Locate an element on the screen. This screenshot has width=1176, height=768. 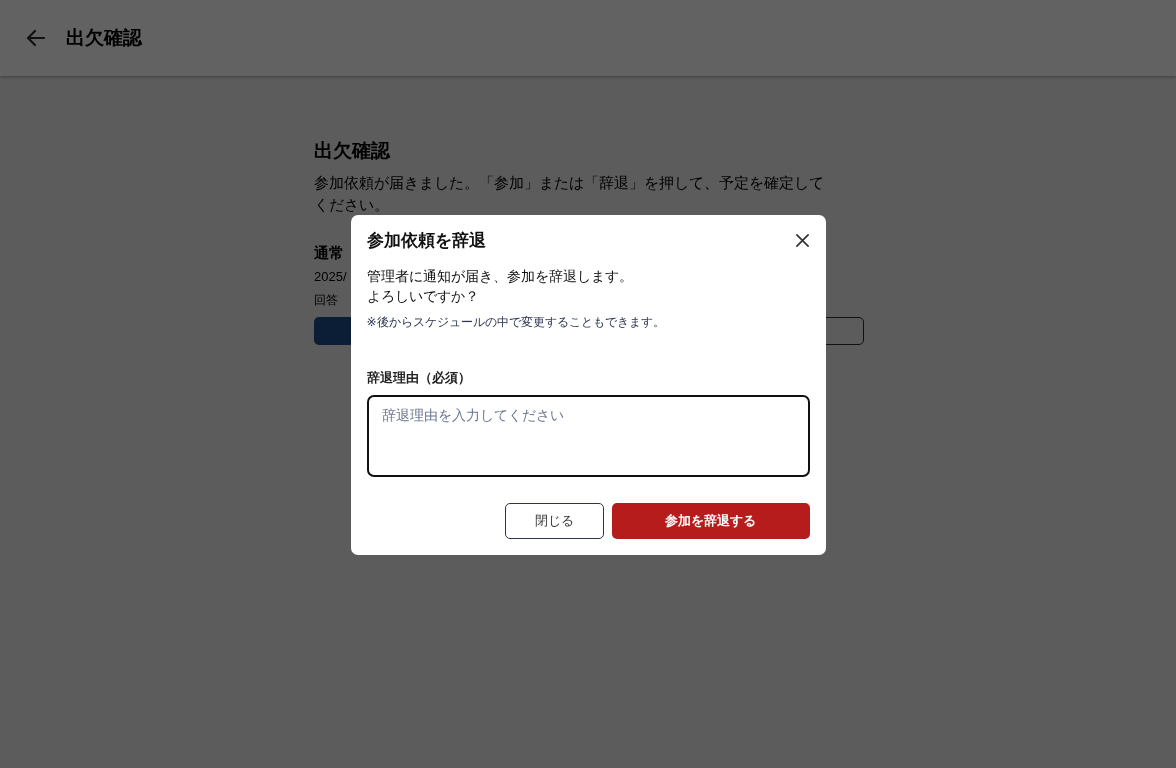
deadline-text: 回答 is located at coordinates (326, 300).